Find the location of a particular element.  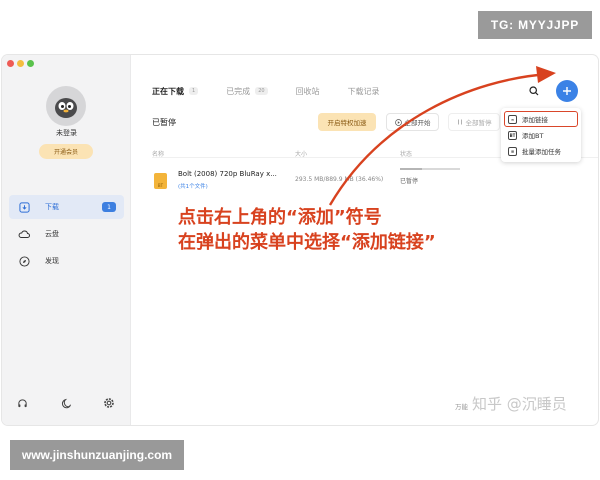

pause-icon is located at coordinates (459, 122).